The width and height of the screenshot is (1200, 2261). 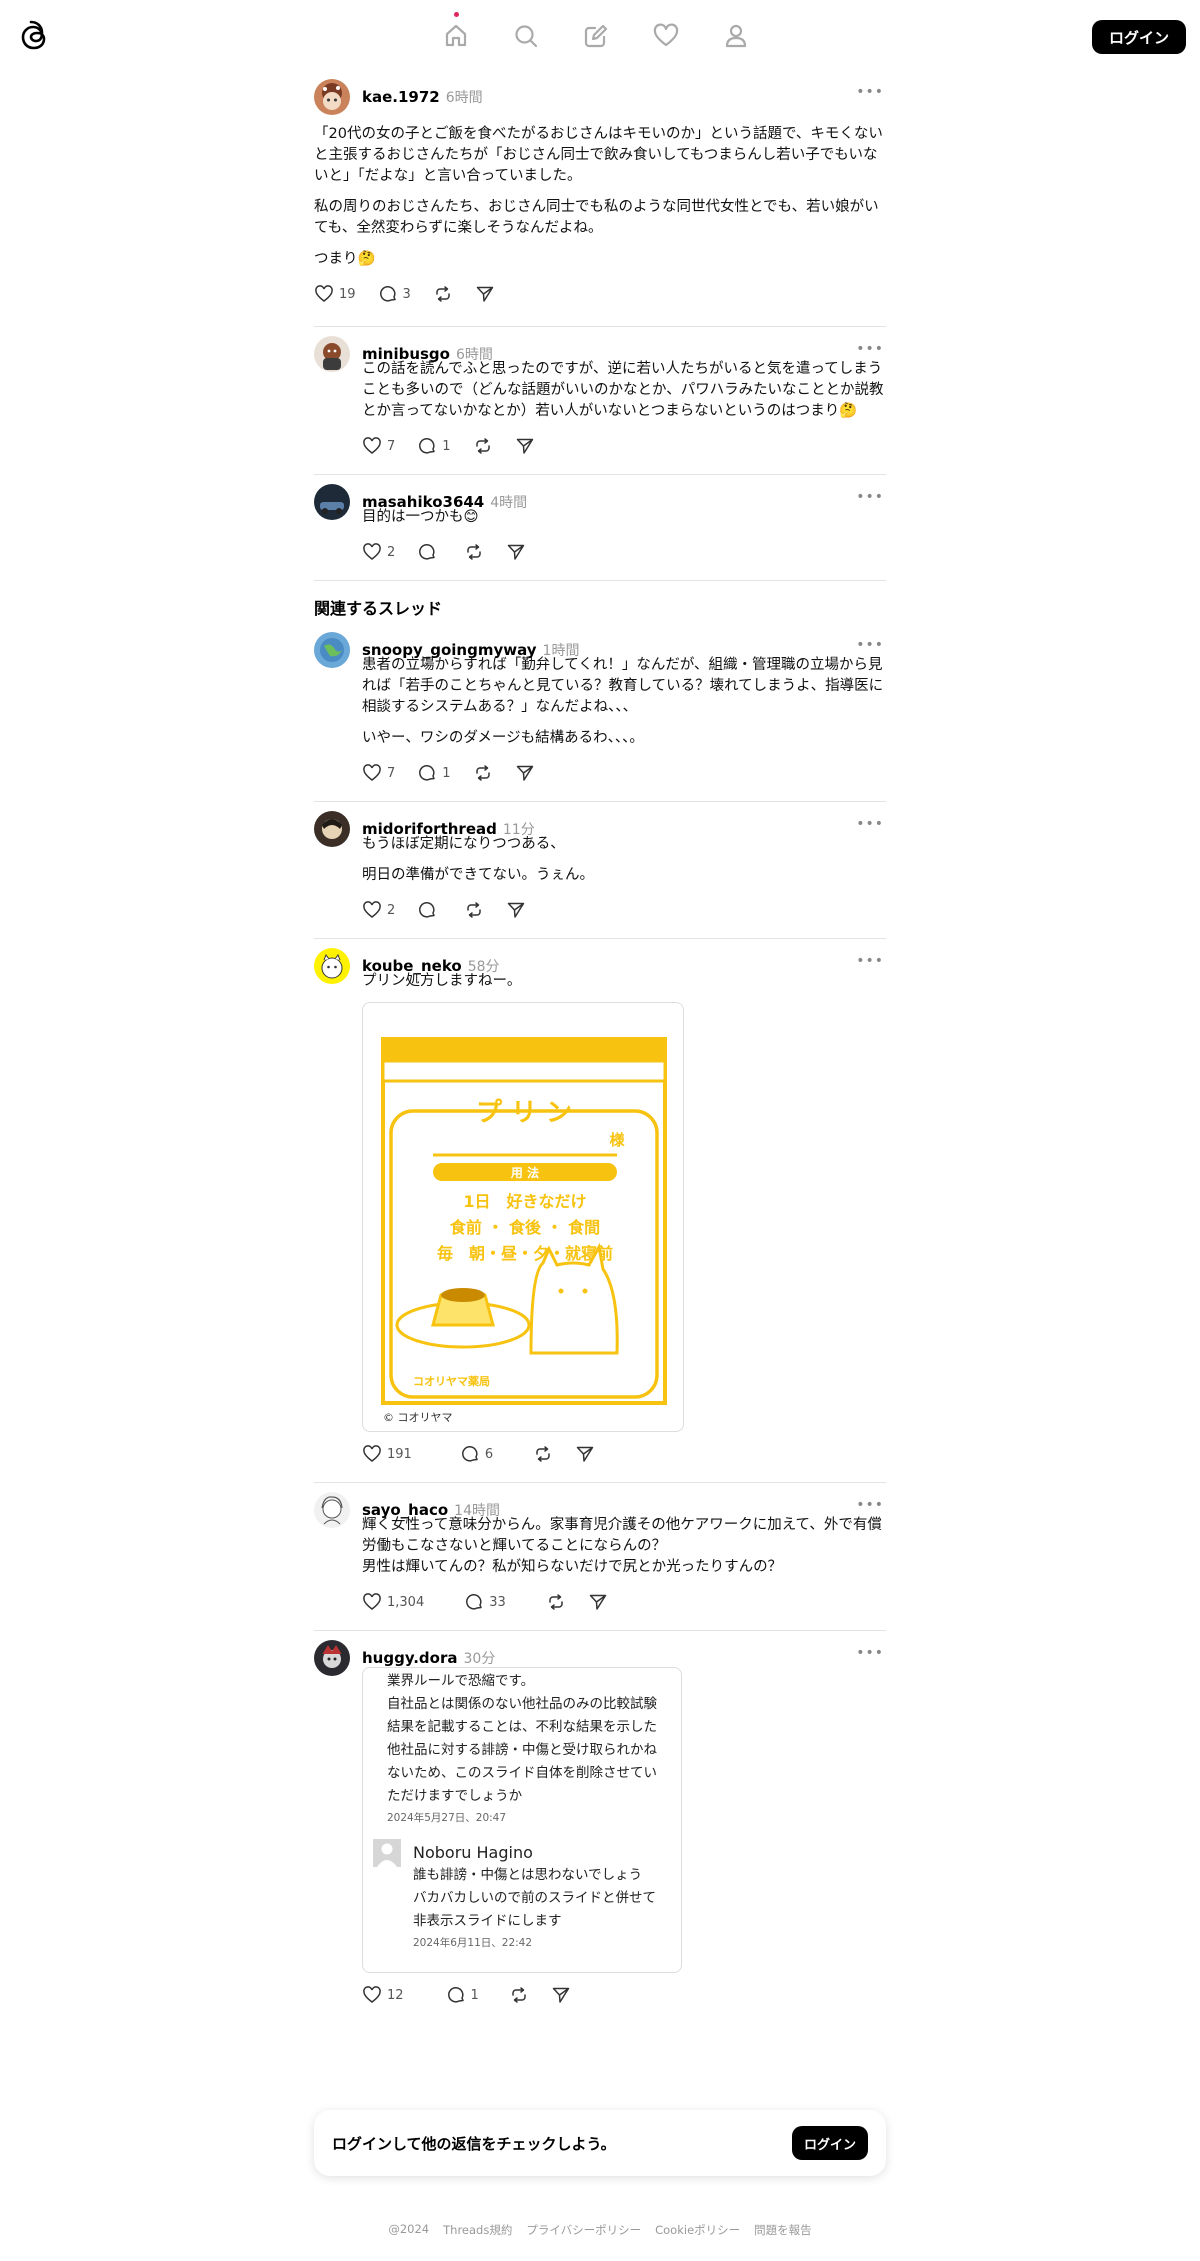 What do you see at coordinates (1138, 37) in the screenshot?
I see `login-button: ログイン` at bounding box center [1138, 37].